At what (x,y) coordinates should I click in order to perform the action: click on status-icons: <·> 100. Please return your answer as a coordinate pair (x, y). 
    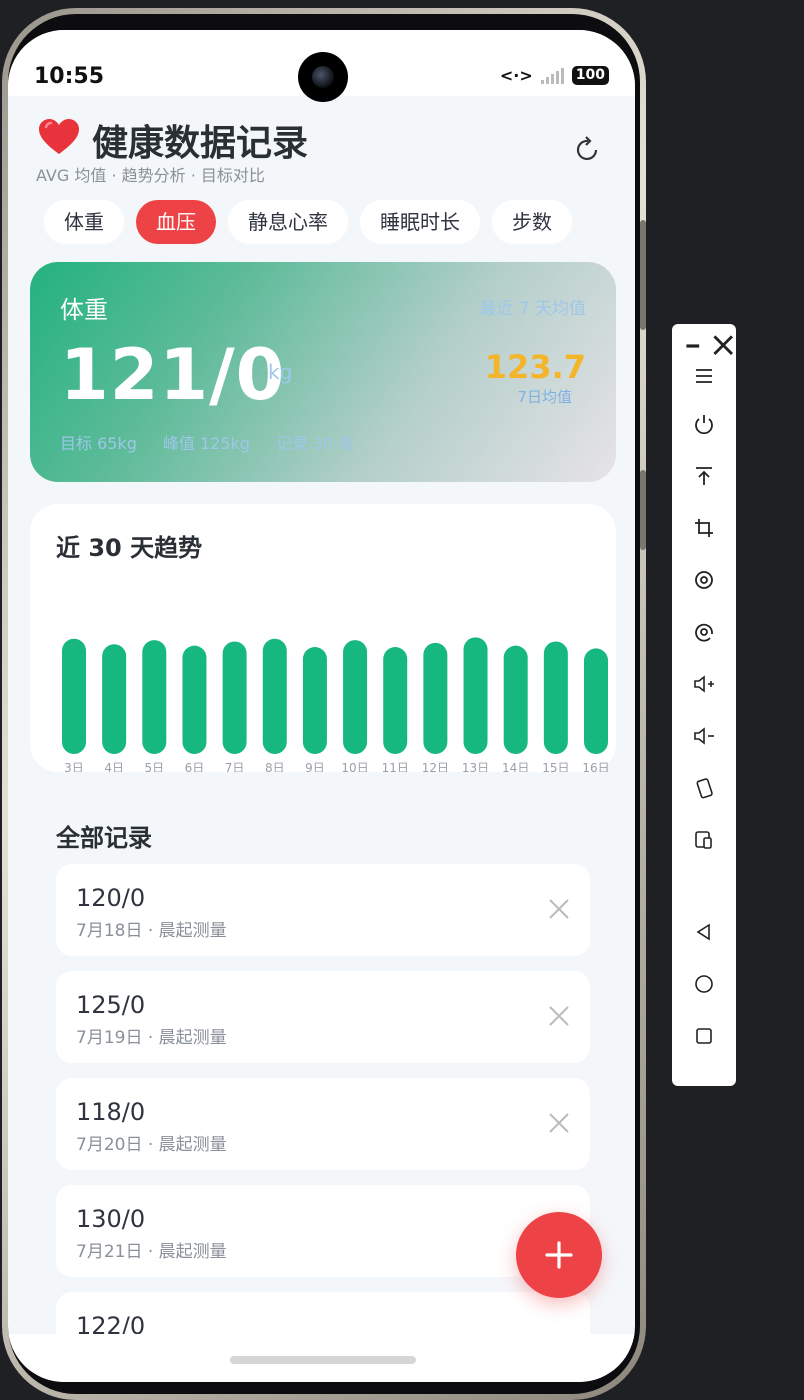
    Looking at the image, I should click on (554, 75).